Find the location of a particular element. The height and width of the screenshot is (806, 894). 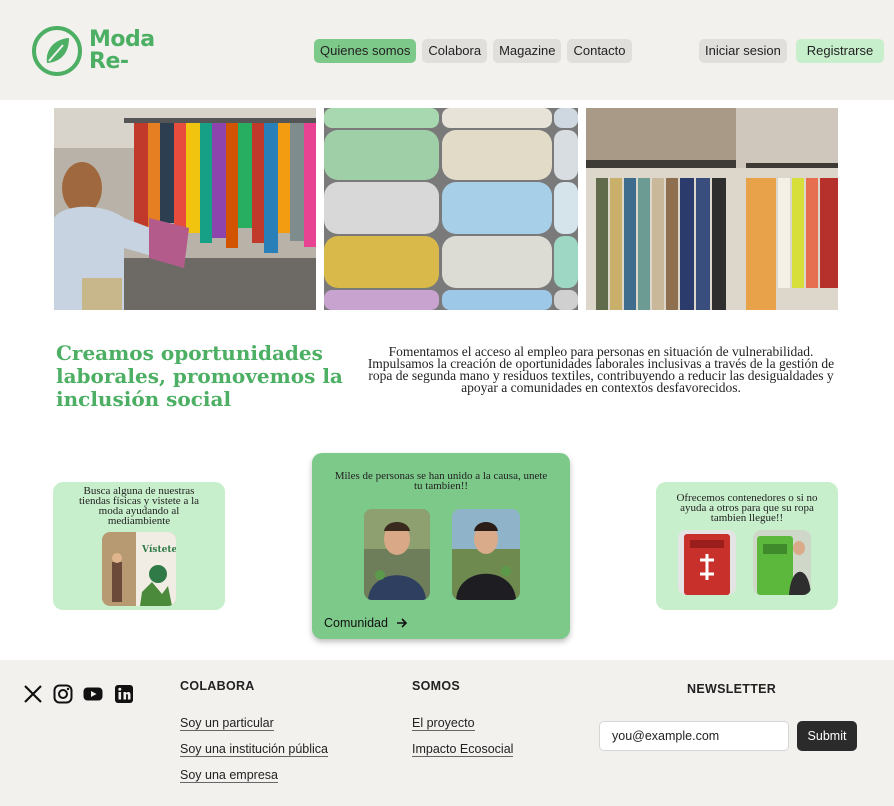

colabora-heading: COLABORA is located at coordinates (217, 686).